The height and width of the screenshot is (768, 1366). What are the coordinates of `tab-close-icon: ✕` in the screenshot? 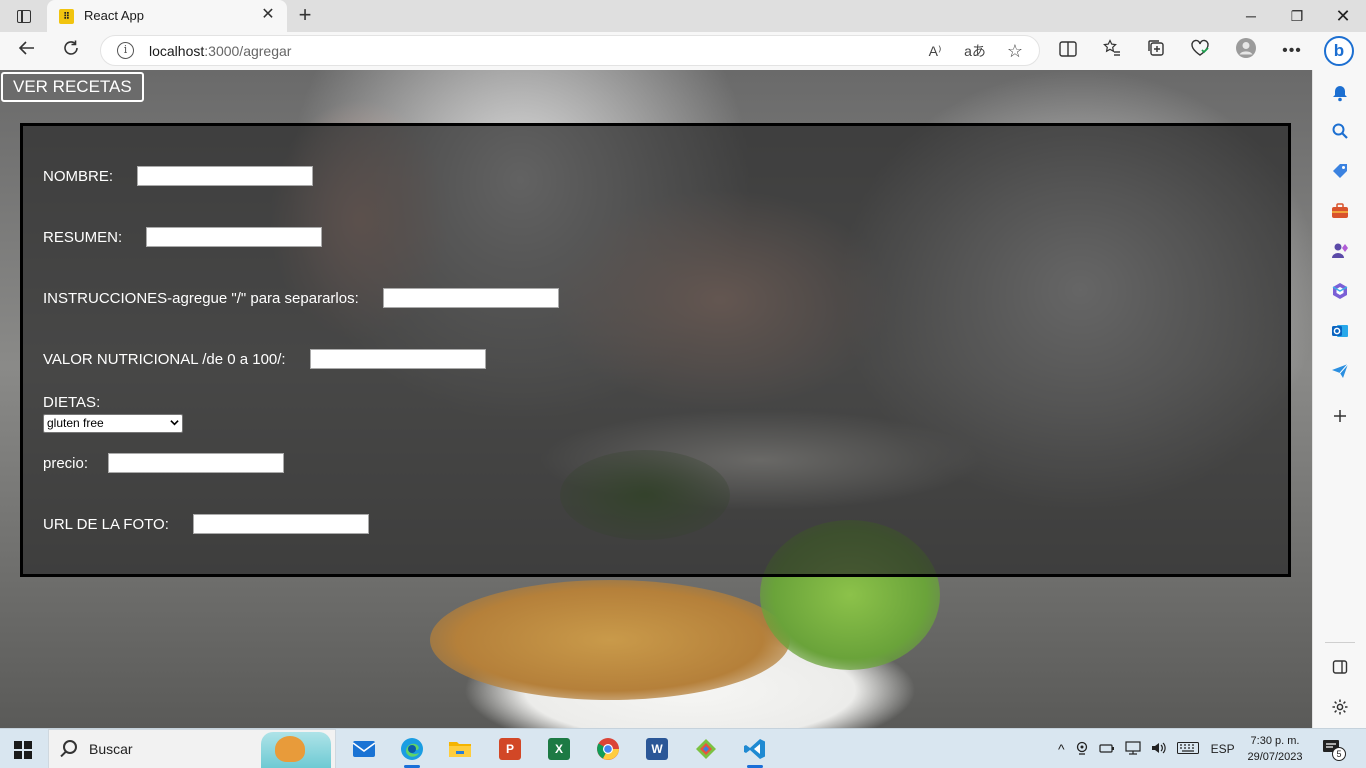 It's located at (268, 15).